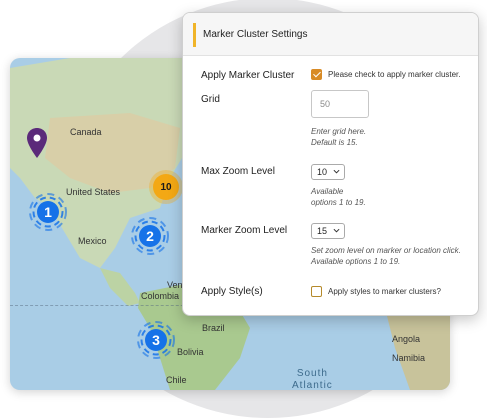 The height and width of the screenshot is (419, 487). I want to click on grid-input: 50, so click(340, 104).